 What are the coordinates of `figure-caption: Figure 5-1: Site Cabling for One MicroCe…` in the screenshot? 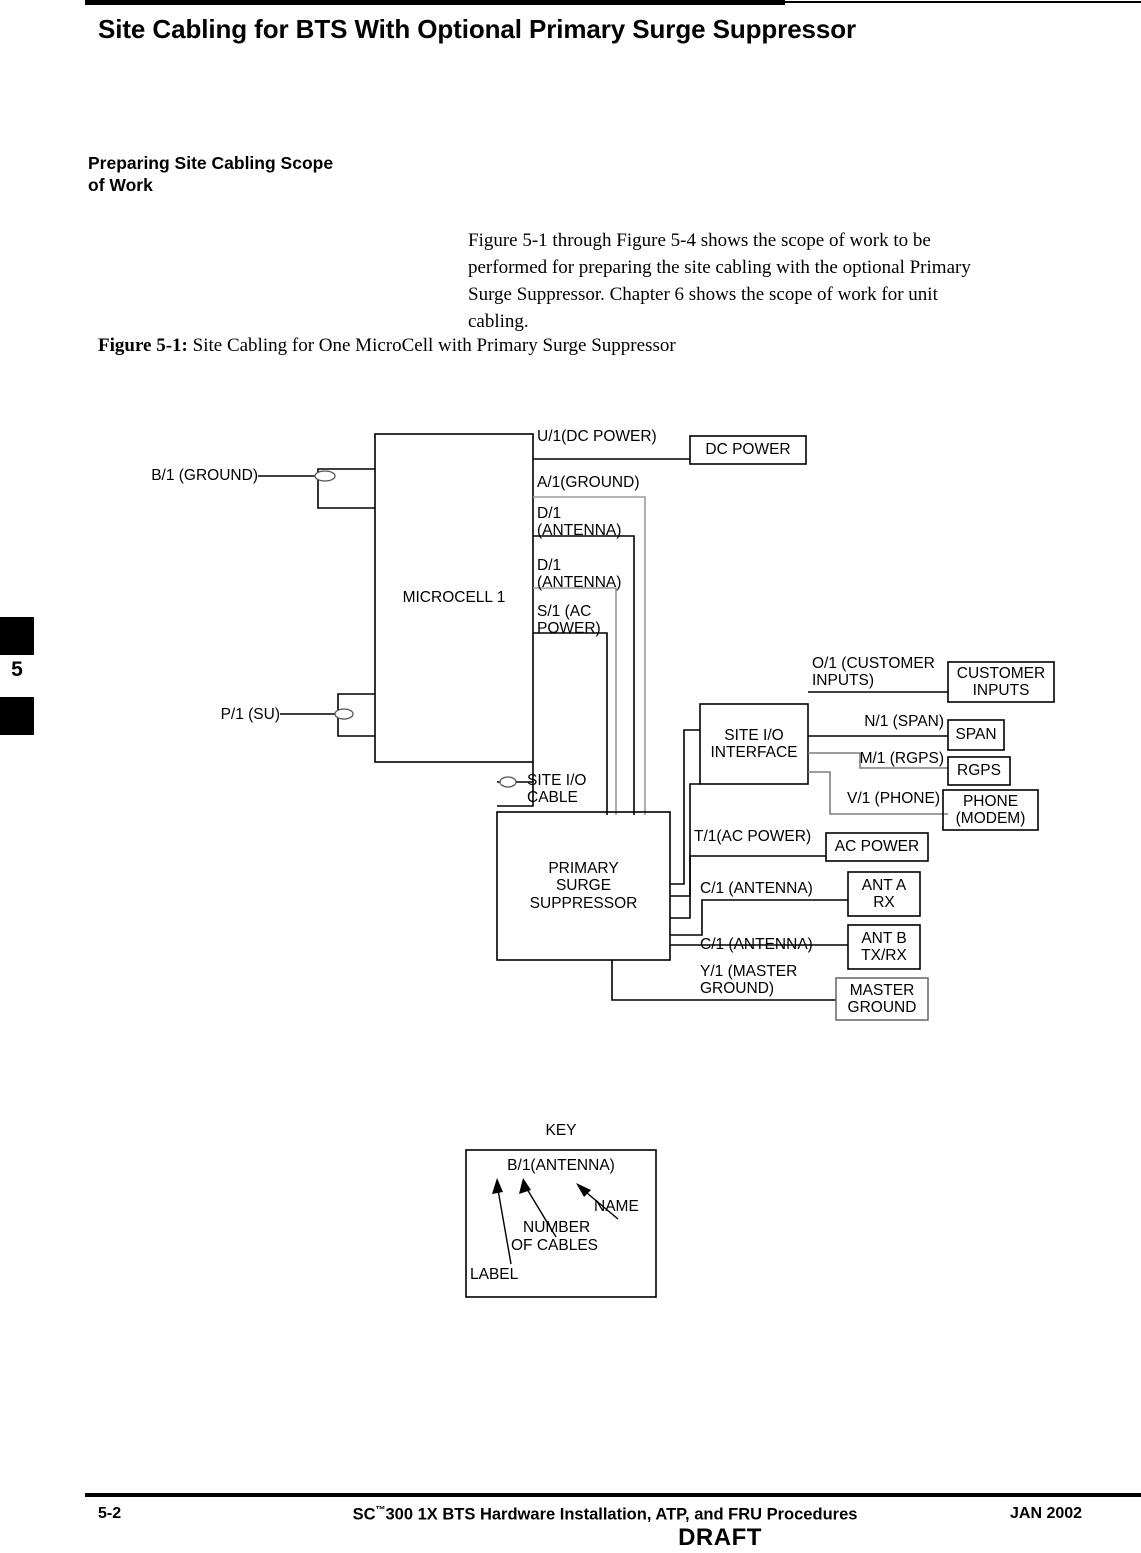 It's located at (548, 346).